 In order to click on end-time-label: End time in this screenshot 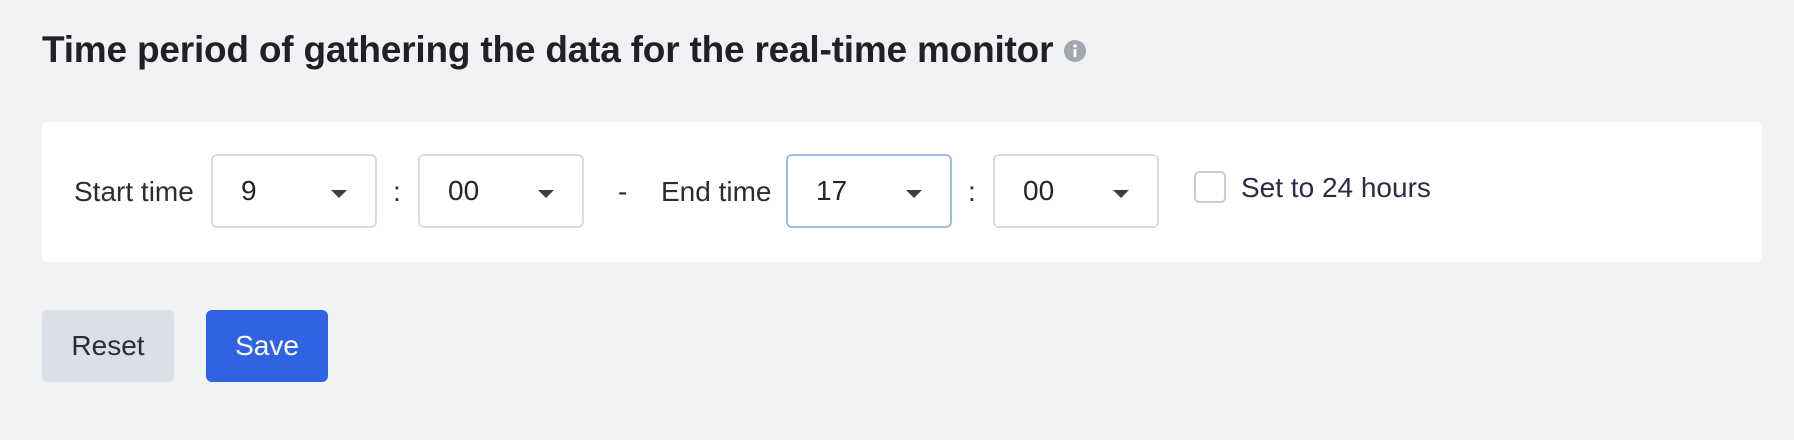, I will do `click(716, 191)`.